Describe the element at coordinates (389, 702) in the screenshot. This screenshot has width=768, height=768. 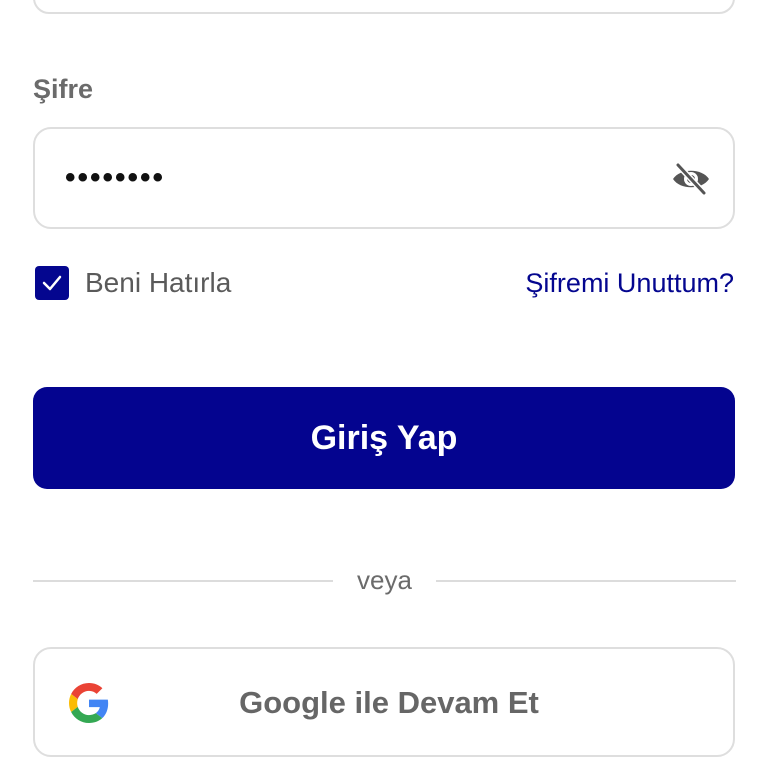
I see `google-button-label: Google ile Devam Et` at that location.